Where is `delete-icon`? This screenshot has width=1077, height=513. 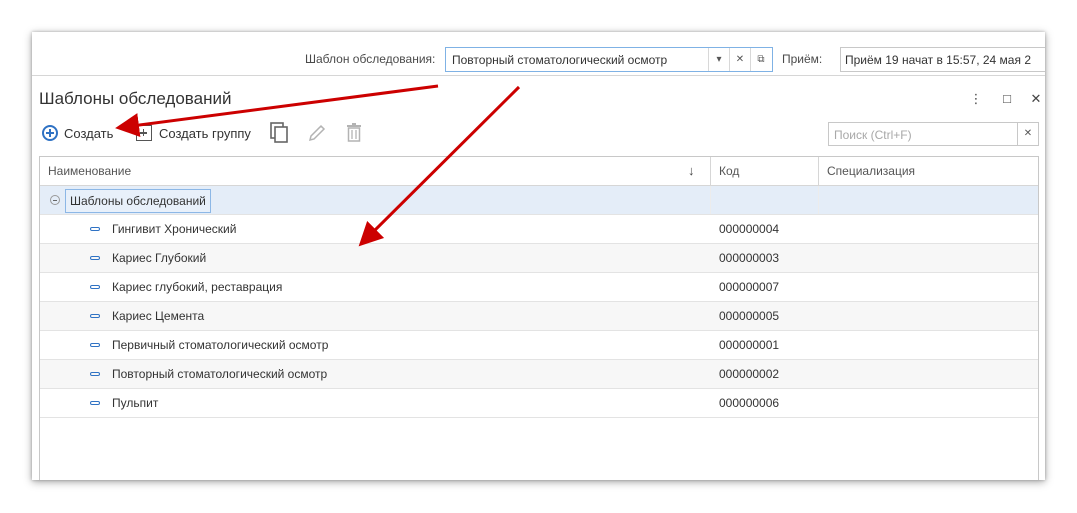 delete-icon is located at coordinates (354, 133).